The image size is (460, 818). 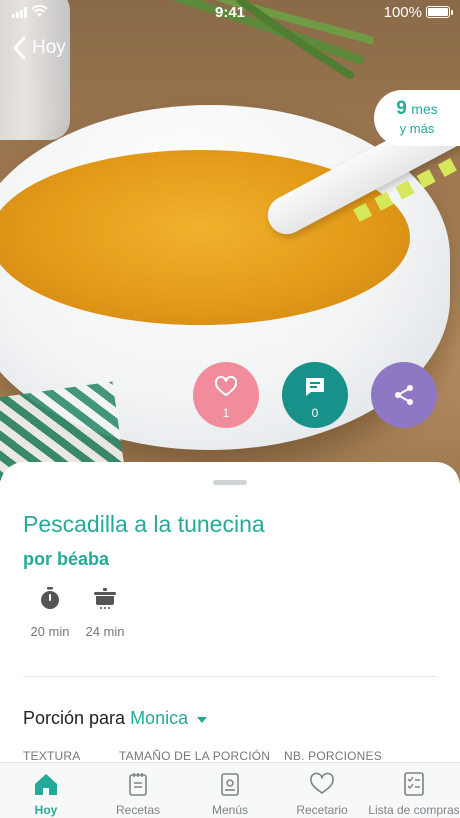 I want to click on tab-lista-de-compras: Lista de compras, so click(x=414, y=794).